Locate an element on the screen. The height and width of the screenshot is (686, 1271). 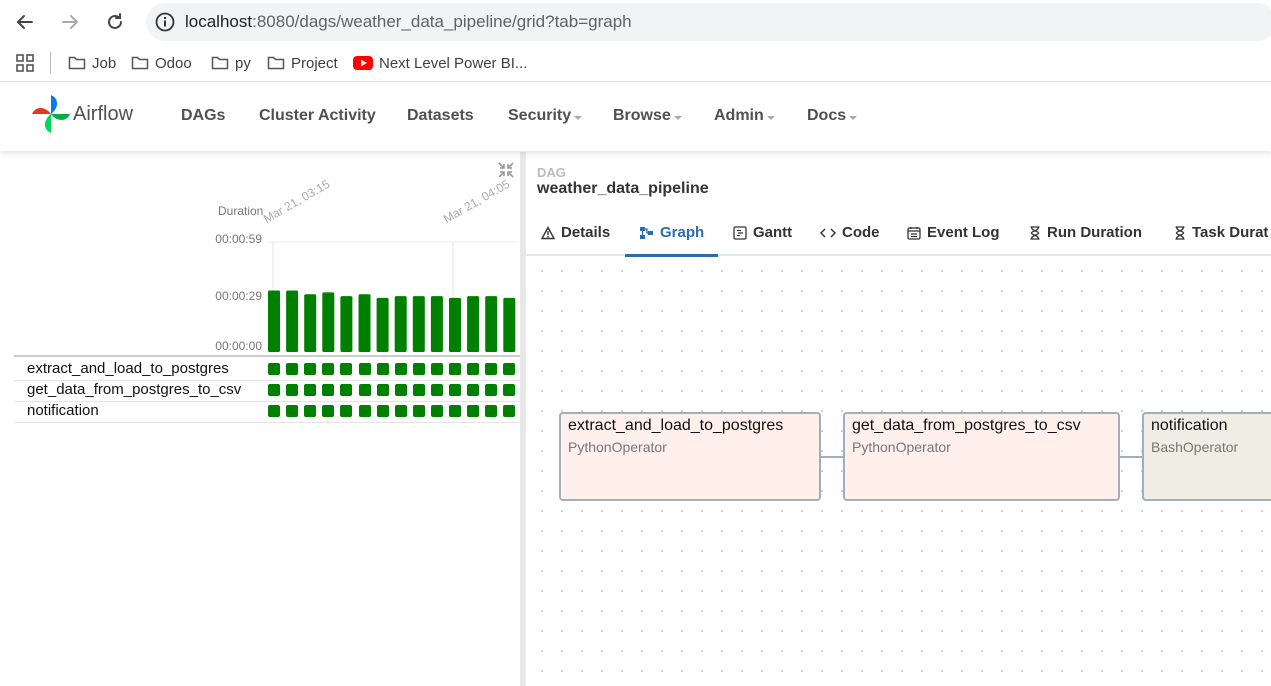
back-button is located at coordinates (25, 22).